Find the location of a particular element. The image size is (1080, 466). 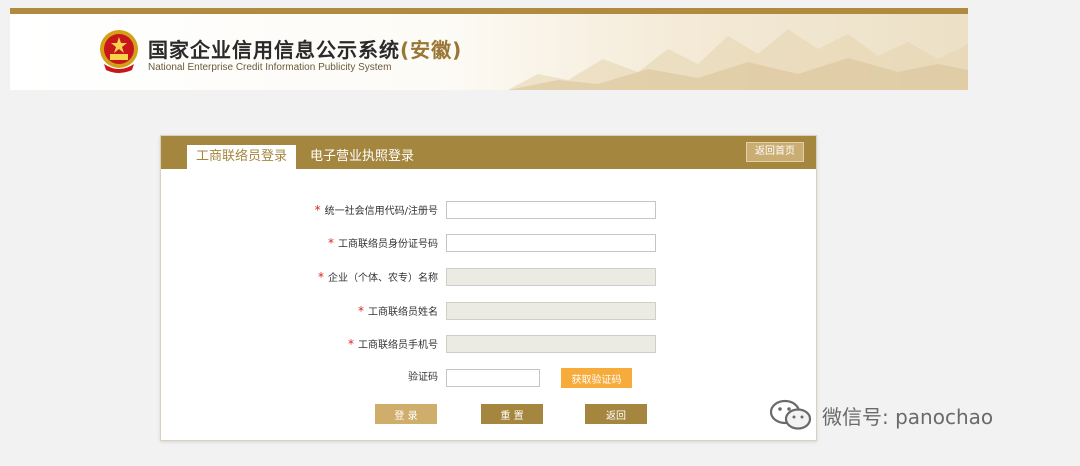

form-row-credit-code: * 统一社会信用代码/注册号 is located at coordinates (489, 210).